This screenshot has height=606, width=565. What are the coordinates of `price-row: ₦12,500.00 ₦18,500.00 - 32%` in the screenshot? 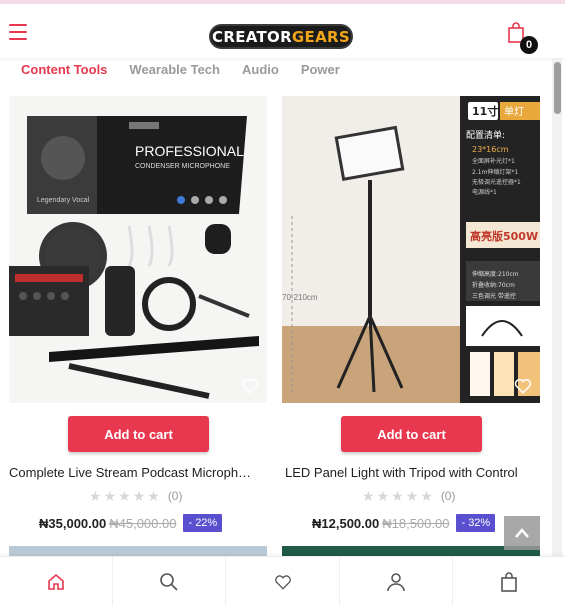 It's located at (404, 523).